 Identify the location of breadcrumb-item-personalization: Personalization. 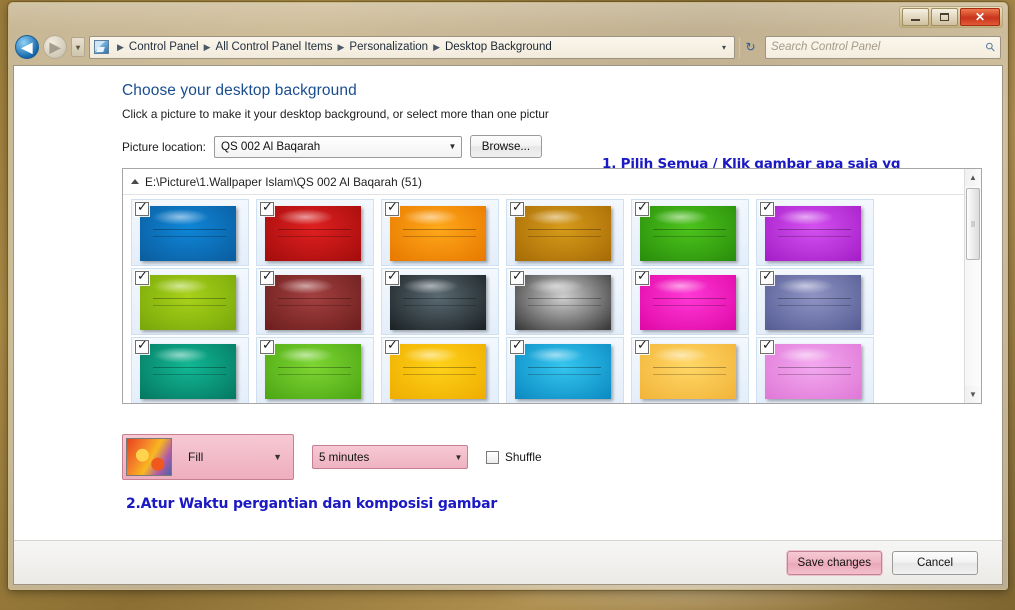
(388, 47).